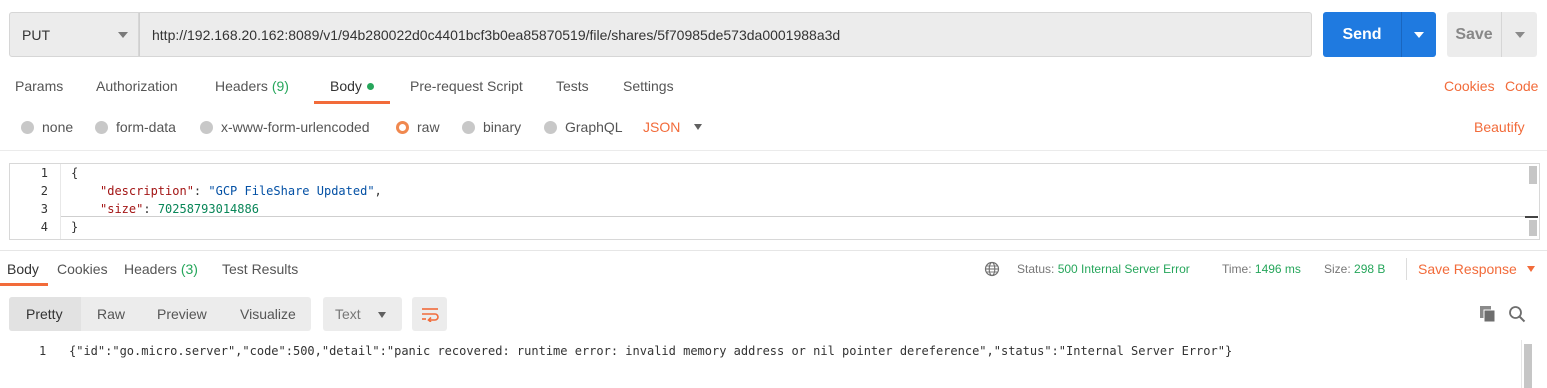 Image resolution: width=1547 pixels, height=388 pixels. What do you see at coordinates (1362, 34) in the screenshot?
I see `send-label: Send` at bounding box center [1362, 34].